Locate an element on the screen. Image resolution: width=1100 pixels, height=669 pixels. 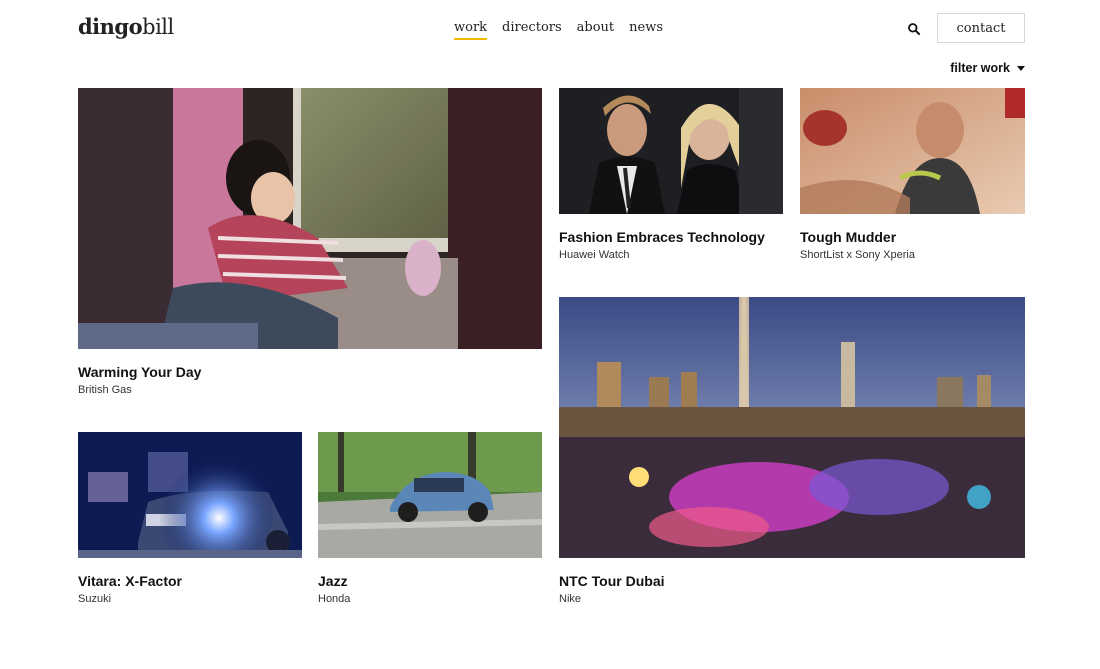
project-title: Fashion Embraces Technology is located at coordinates (662, 237).